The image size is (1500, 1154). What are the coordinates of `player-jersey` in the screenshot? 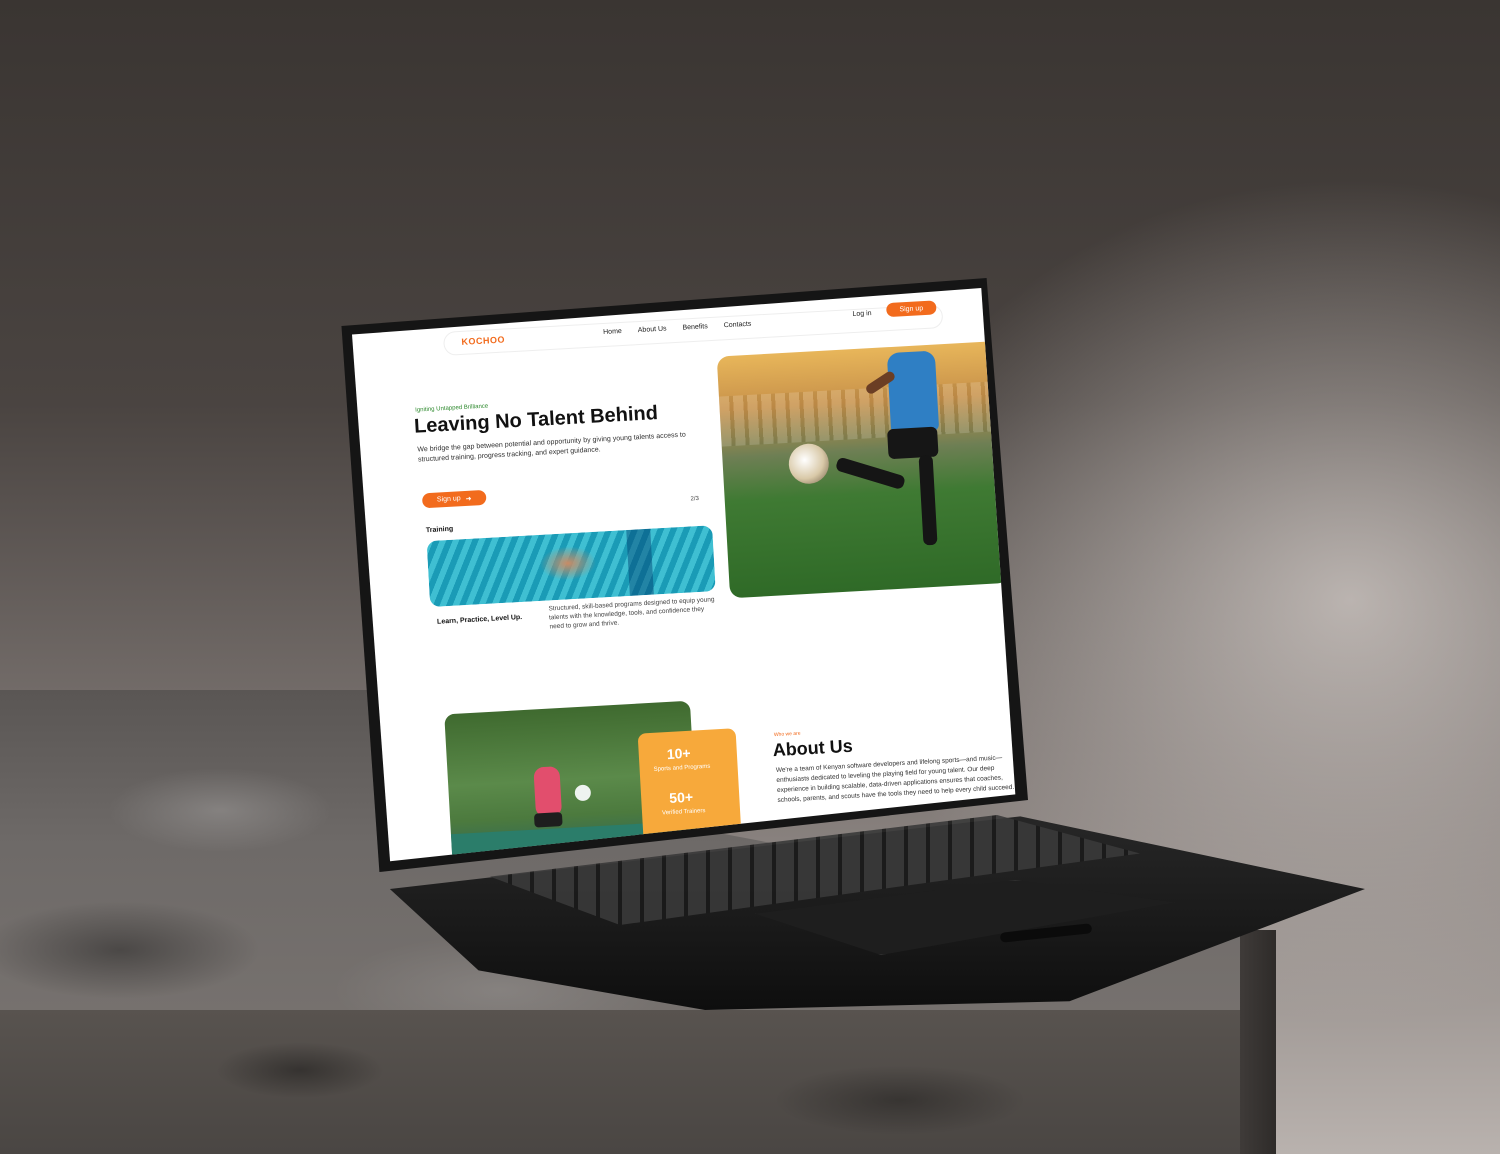 It's located at (913, 392).